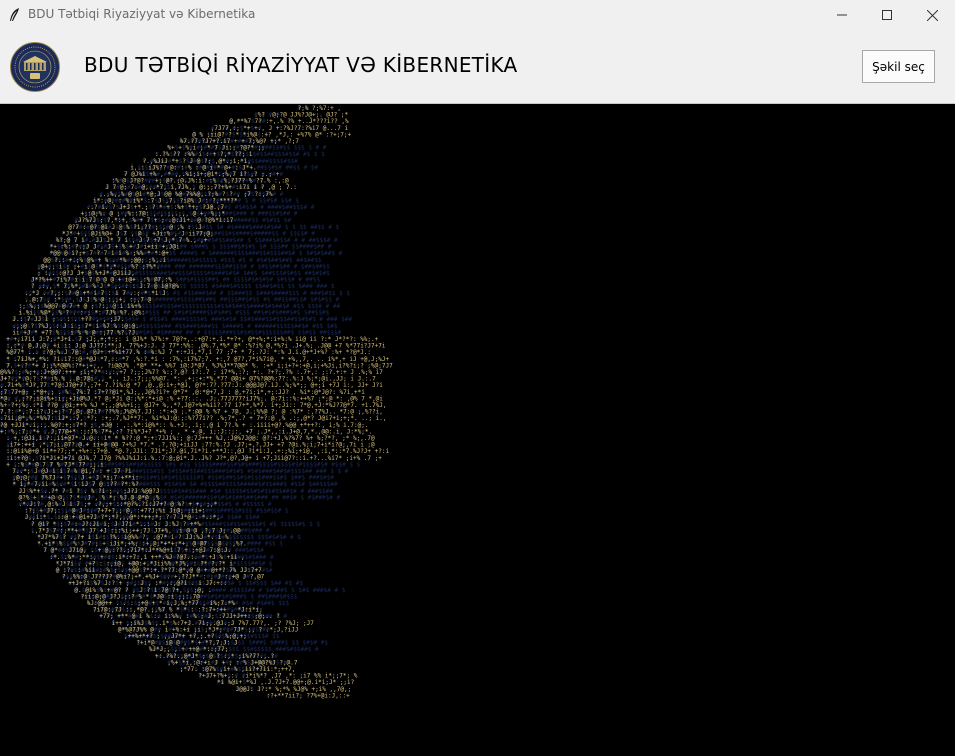  I want to click on close-icon, so click(932, 15).